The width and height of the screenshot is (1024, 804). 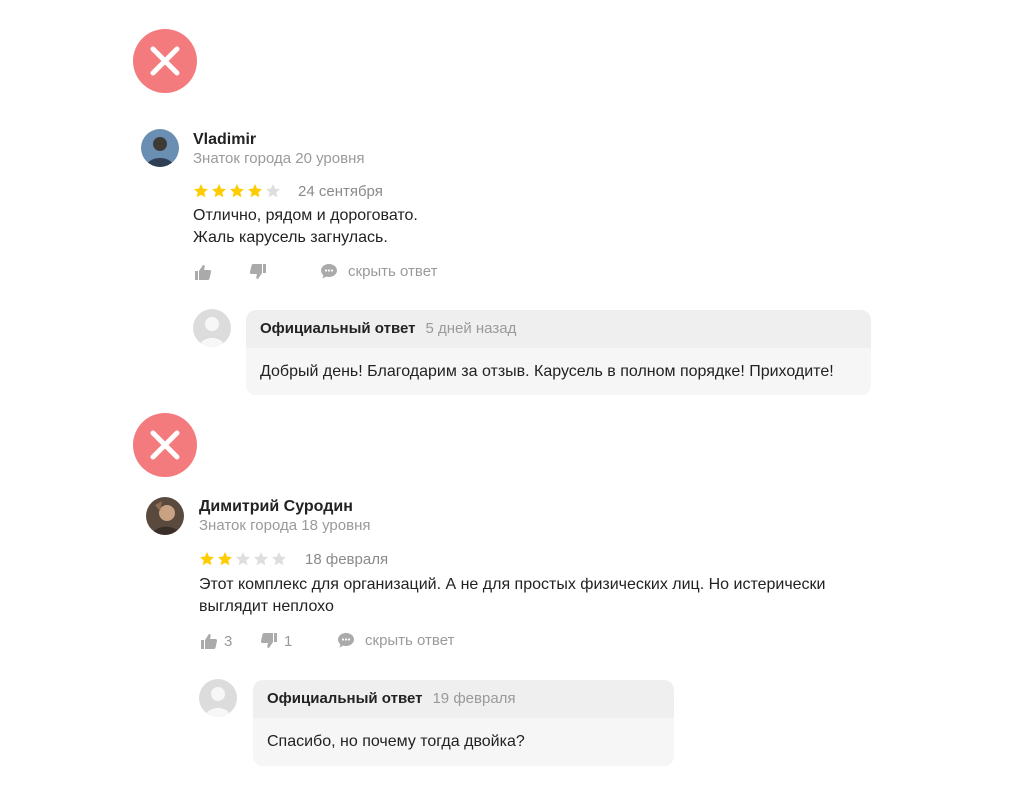 What do you see at coordinates (266, 606) in the screenshot?
I see `review-text-line: выглядит неплохо` at bounding box center [266, 606].